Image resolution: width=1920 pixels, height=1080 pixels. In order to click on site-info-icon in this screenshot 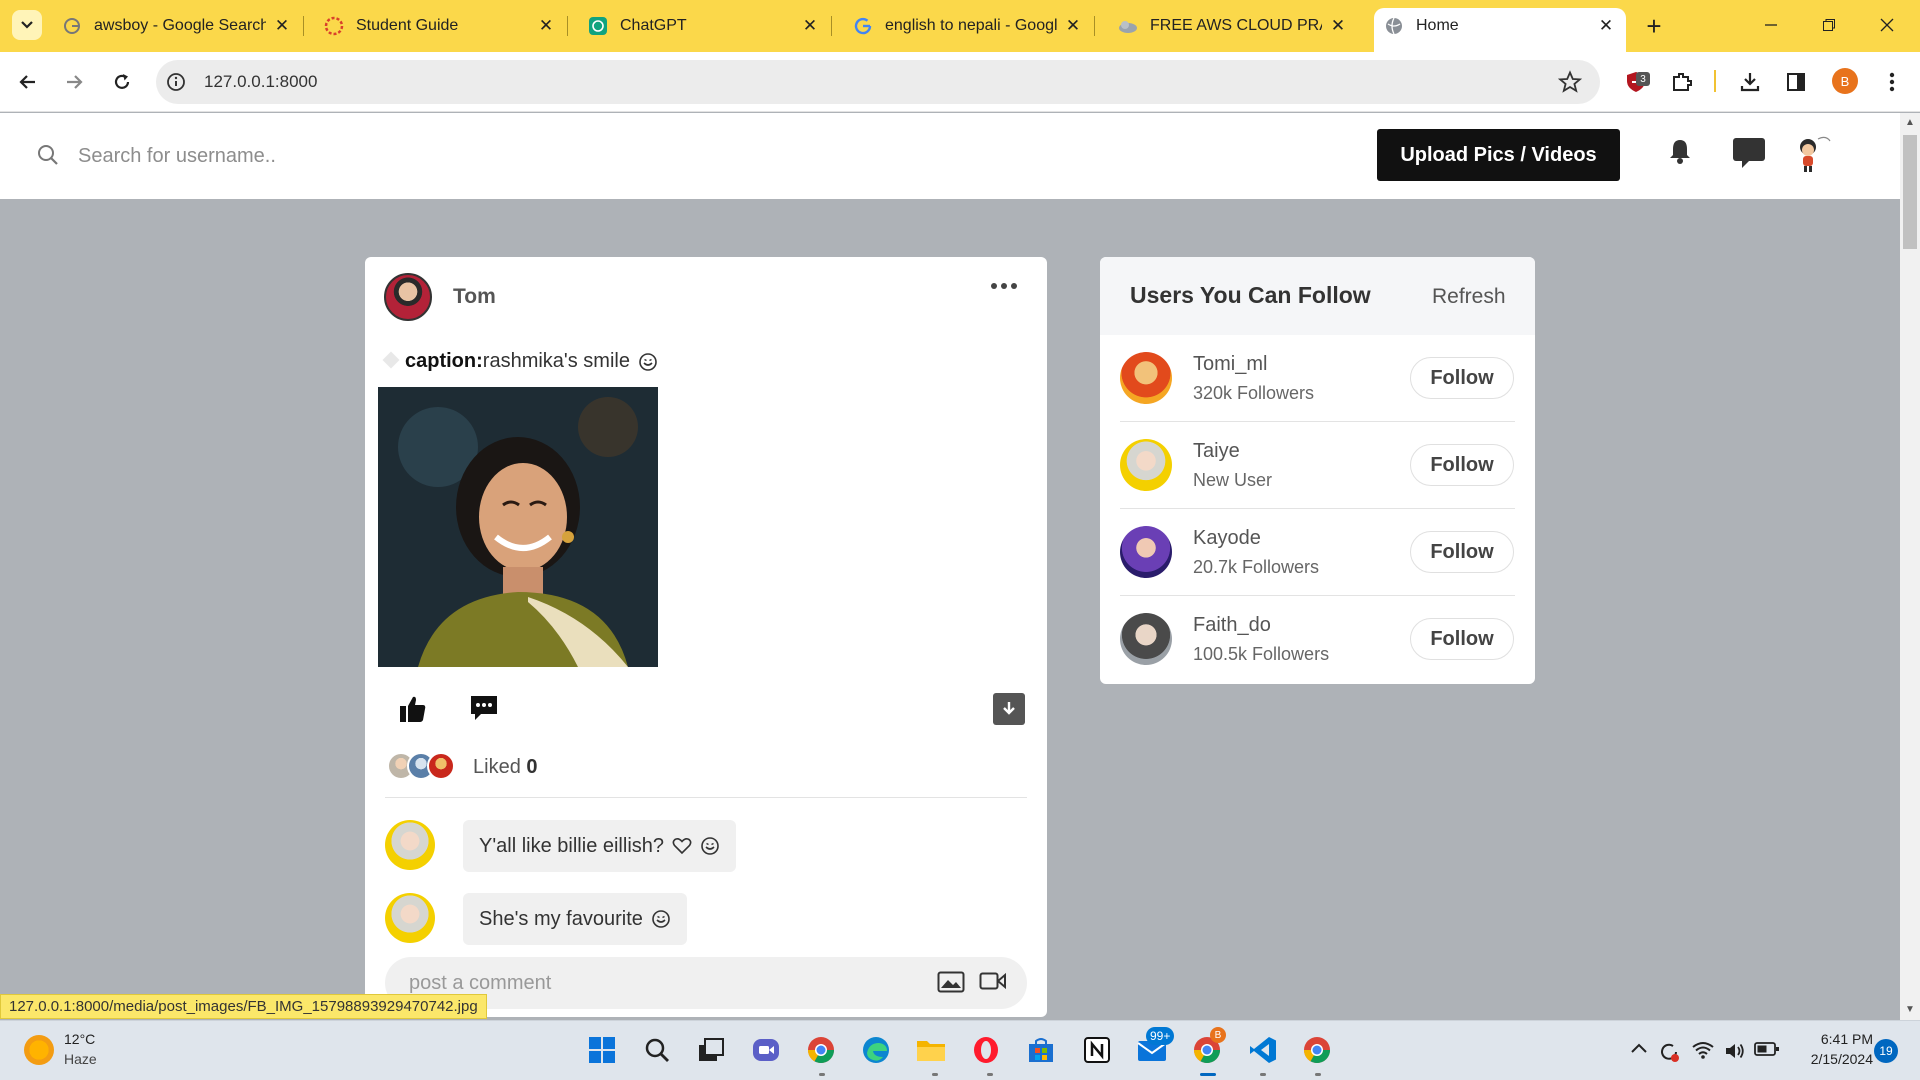, I will do `click(176, 84)`.